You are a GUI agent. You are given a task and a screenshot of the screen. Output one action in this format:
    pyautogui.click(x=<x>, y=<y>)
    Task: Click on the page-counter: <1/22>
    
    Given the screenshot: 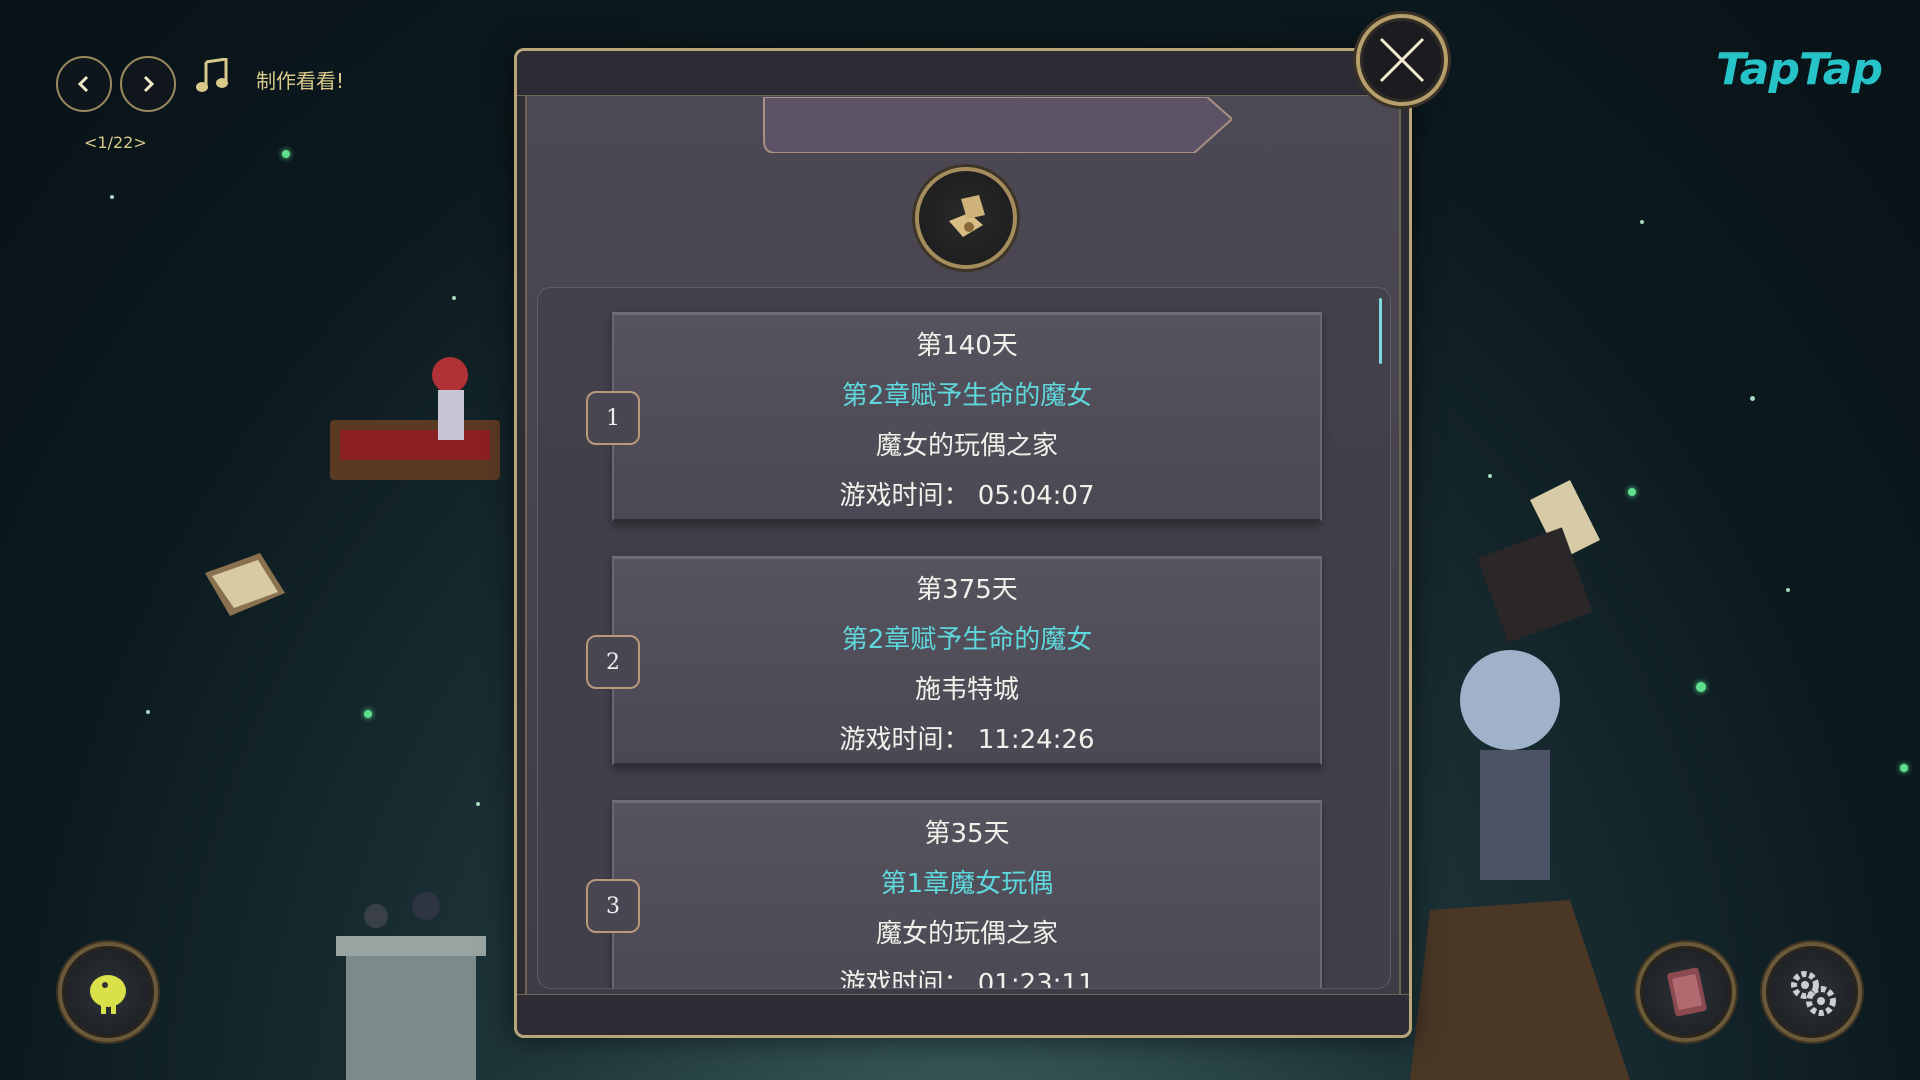 What is the action you would take?
    pyautogui.click(x=115, y=142)
    